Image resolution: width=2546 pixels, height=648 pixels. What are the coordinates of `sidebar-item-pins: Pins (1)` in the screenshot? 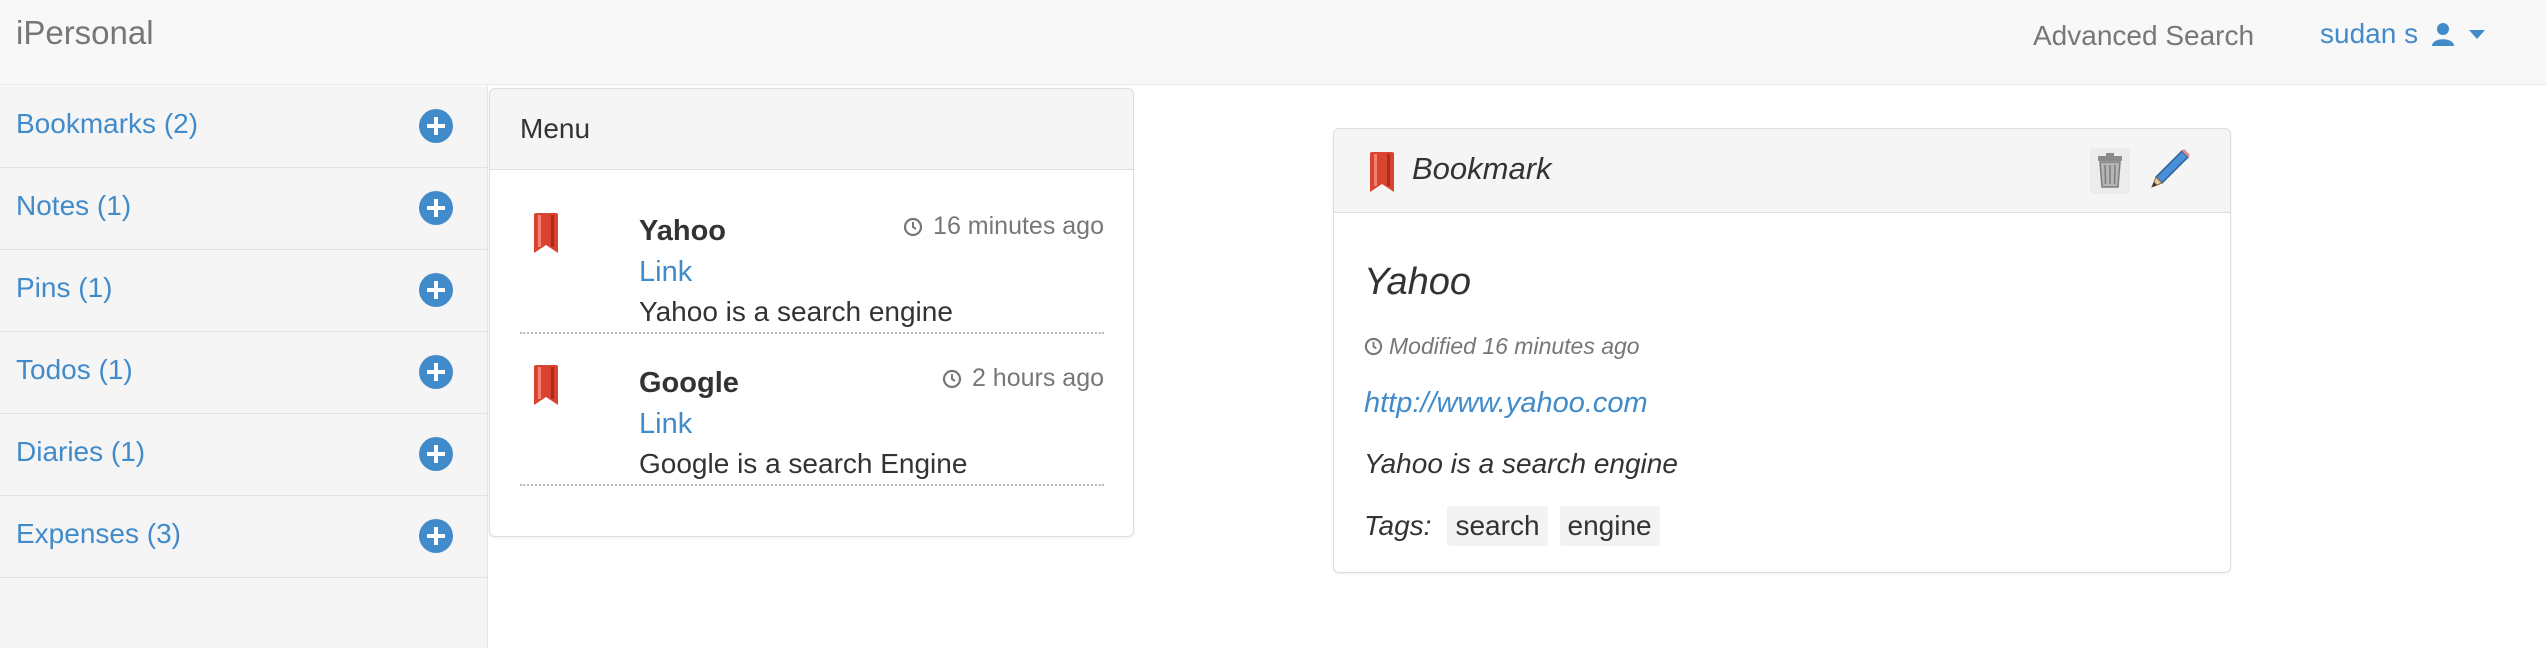 It's located at (243, 291).